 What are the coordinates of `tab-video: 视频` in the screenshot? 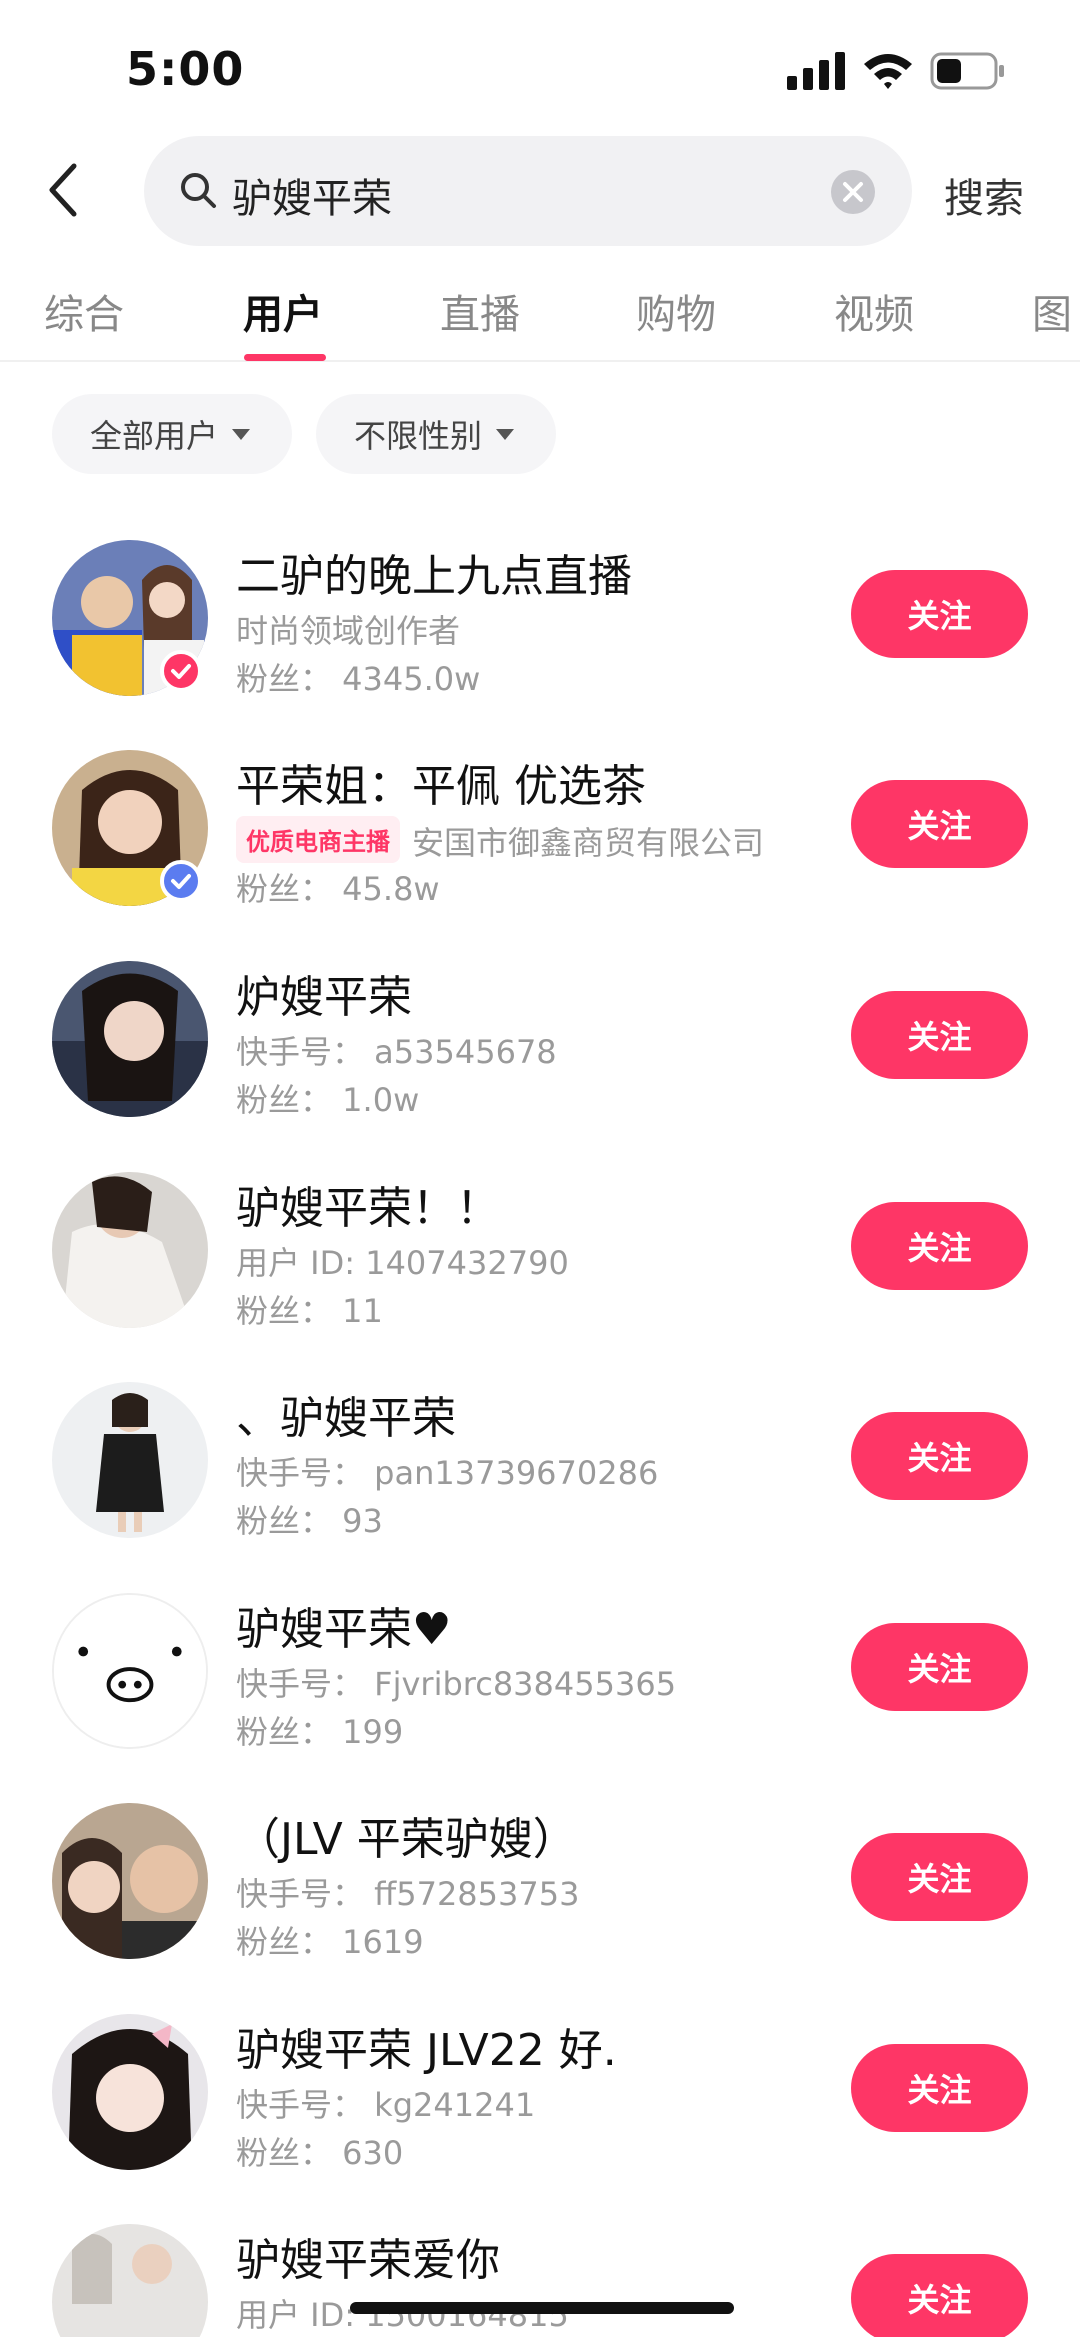 It's located at (874, 311).